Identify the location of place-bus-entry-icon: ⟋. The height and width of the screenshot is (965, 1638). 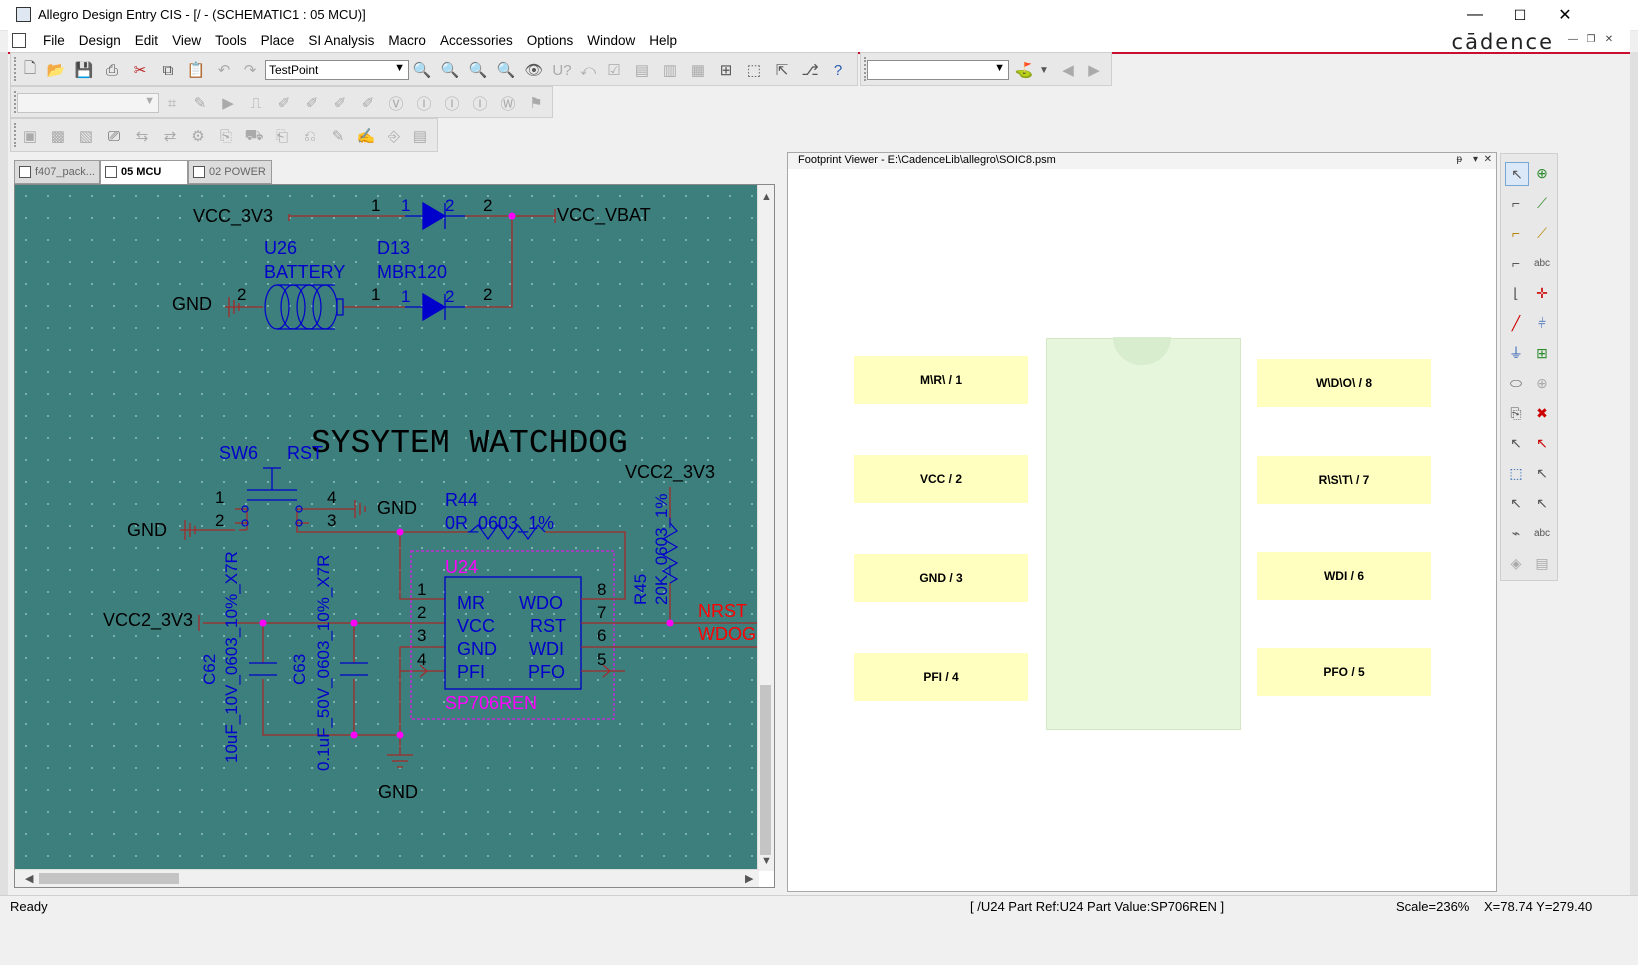
(1542, 233).